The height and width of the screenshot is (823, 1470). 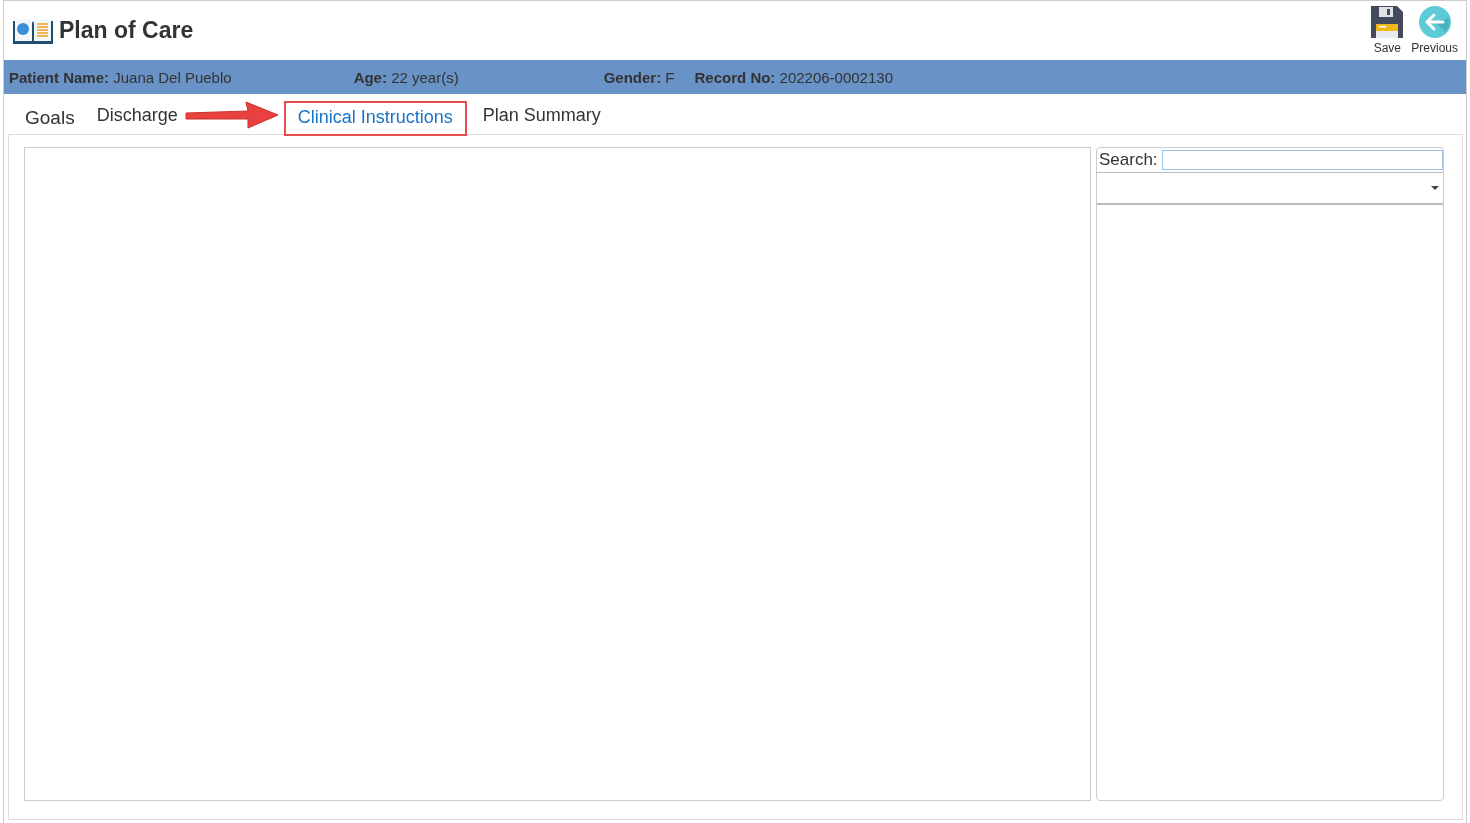 I want to click on tab: Clinical Instructions, so click(x=375, y=118).